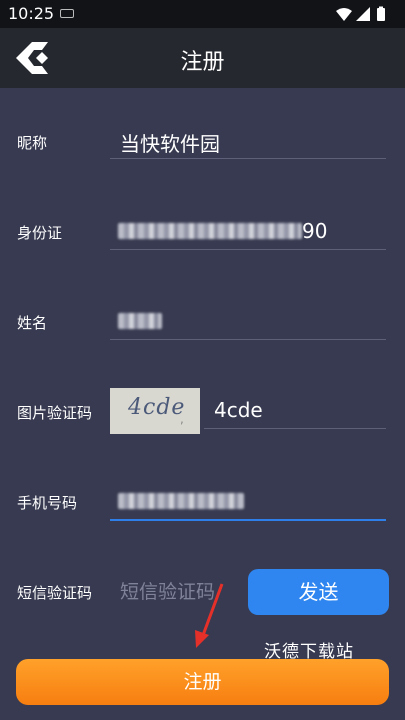 The image size is (405, 720). I want to click on nickname-value: 当快软件园, so click(170, 144).